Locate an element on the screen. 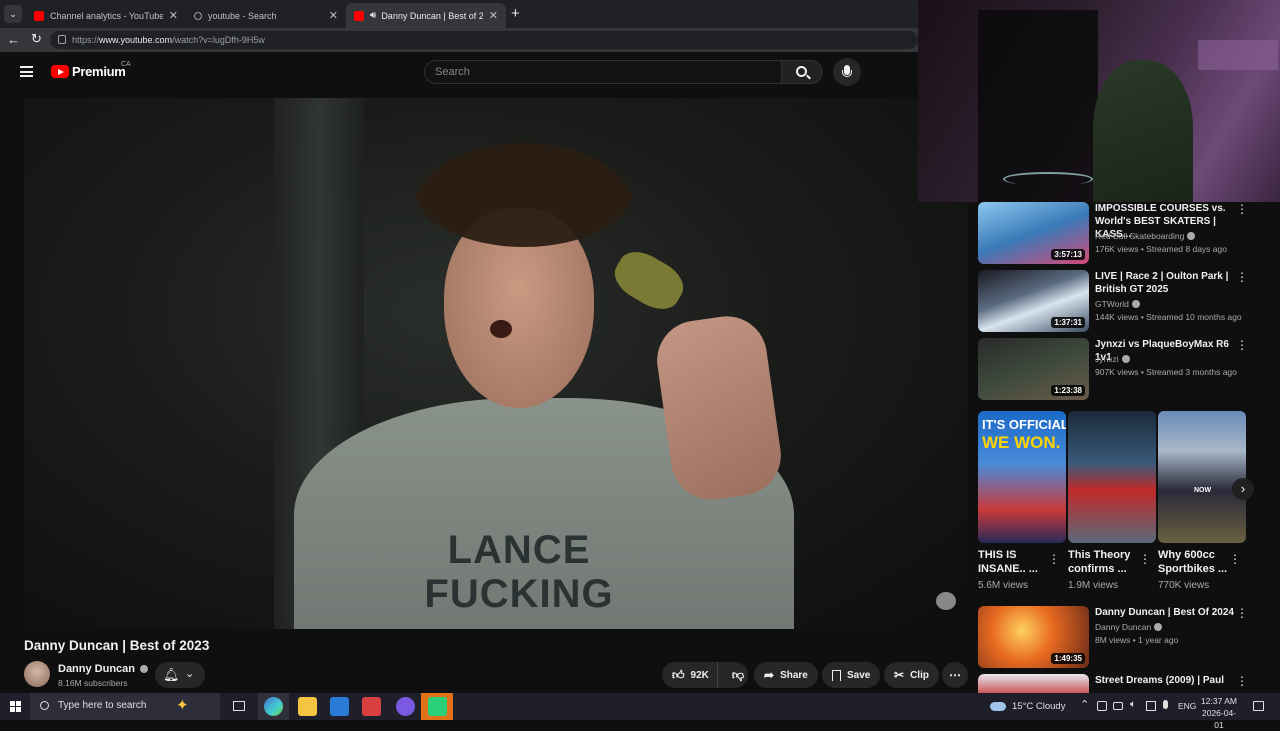 The width and height of the screenshot is (1280, 731). green-app-icon is located at coordinates (437, 706).